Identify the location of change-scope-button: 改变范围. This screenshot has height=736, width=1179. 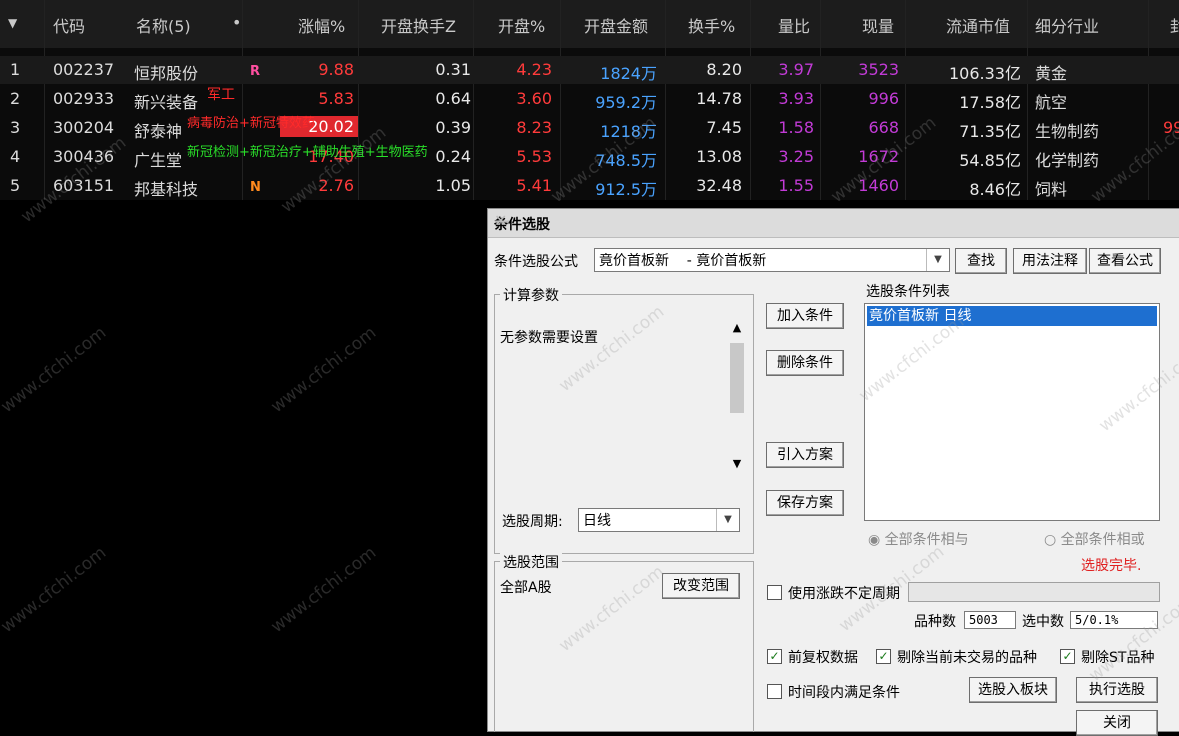
(701, 586).